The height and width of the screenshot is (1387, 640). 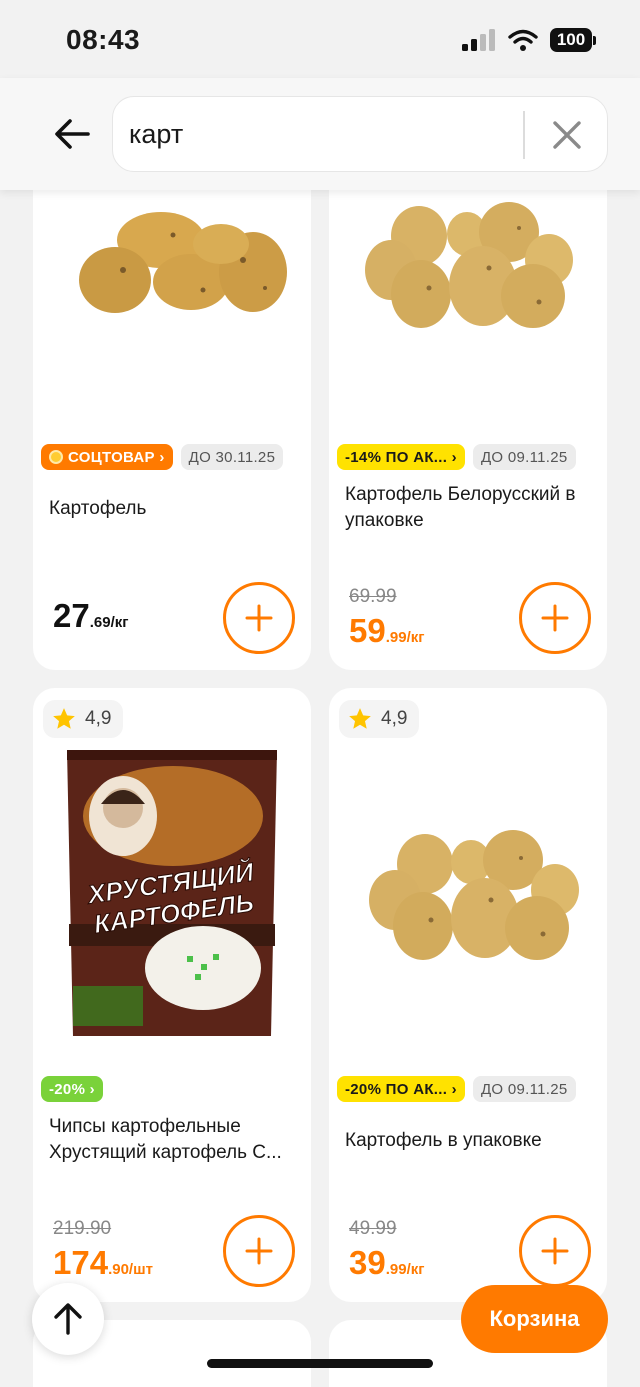 What do you see at coordinates (320, 1363) in the screenshot?
I see `home-indicator` at bounding box center [320, 1363].